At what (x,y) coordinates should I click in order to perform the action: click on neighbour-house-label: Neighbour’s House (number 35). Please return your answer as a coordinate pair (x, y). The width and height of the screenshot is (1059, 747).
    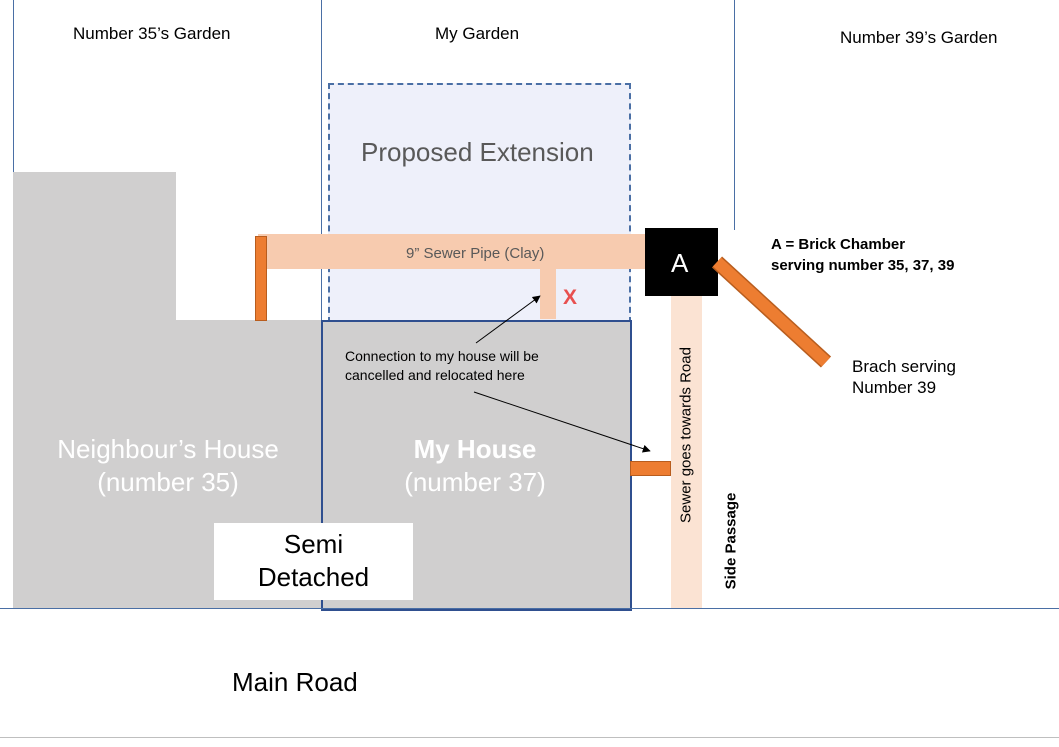
    Looking at the image, I should click on (168, 466).